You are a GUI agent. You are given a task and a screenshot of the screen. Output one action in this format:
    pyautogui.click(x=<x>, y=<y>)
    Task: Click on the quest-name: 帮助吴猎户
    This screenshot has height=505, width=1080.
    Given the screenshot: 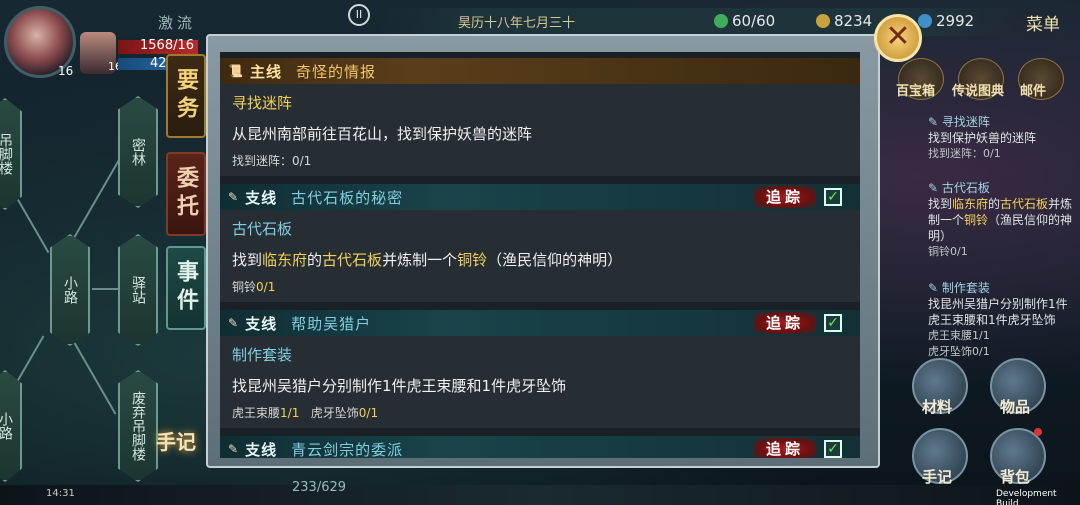 What is the action you would take?
    pyautogui.click(x=331, y=323)
    